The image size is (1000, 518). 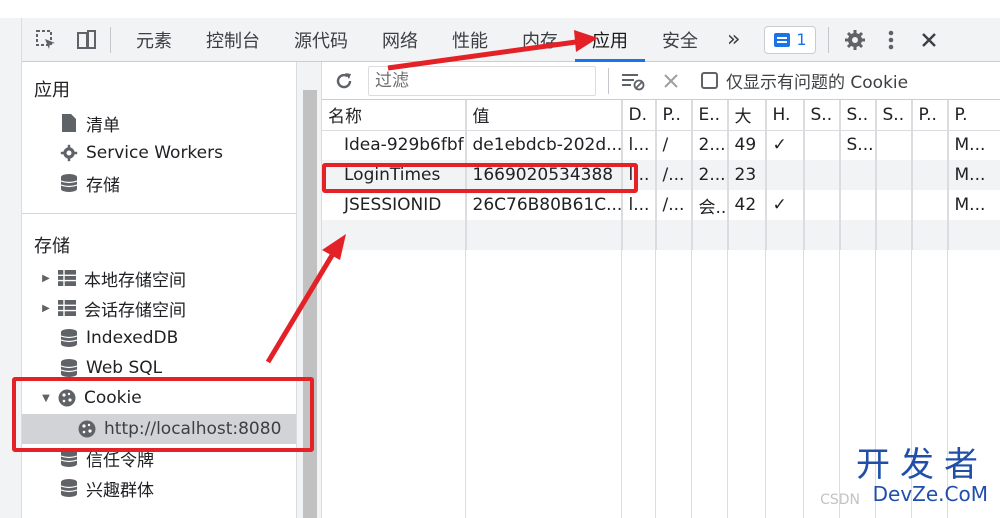 I want to click on sidebar-item-label: 会话存储空间, so click(x=135, y=310).